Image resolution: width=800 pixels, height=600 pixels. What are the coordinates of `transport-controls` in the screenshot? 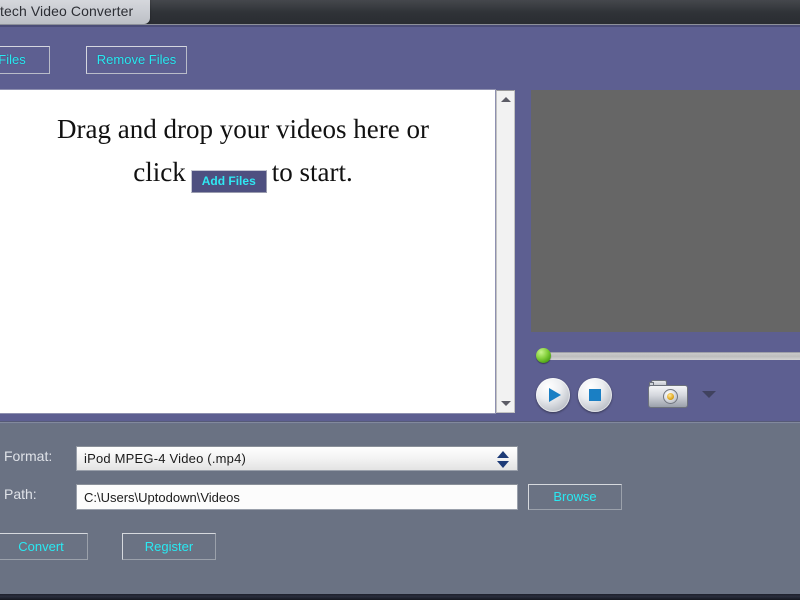 It's located at (668, 396).